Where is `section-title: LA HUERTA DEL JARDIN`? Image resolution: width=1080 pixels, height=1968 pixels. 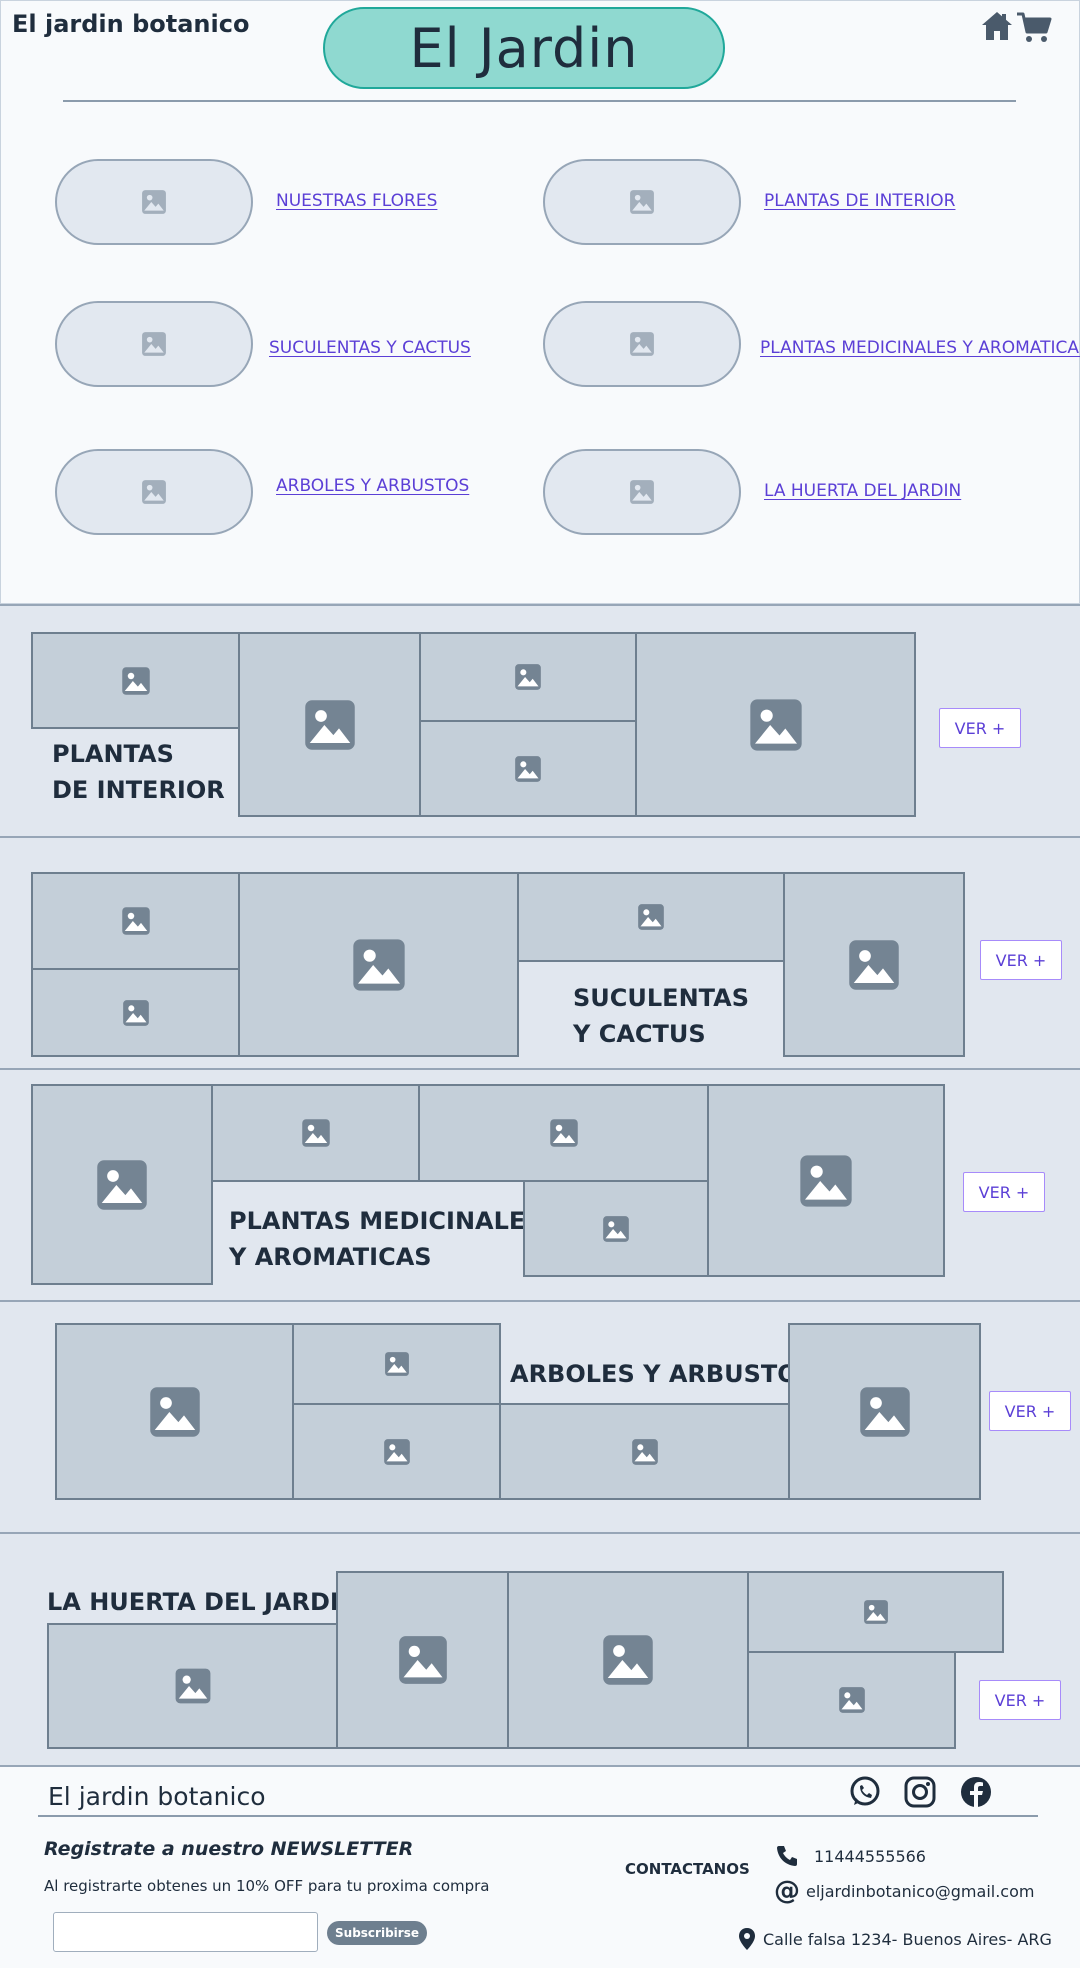
section-title: LA HUERTA DEL JARDIN is located at coordinates (203, 1602).